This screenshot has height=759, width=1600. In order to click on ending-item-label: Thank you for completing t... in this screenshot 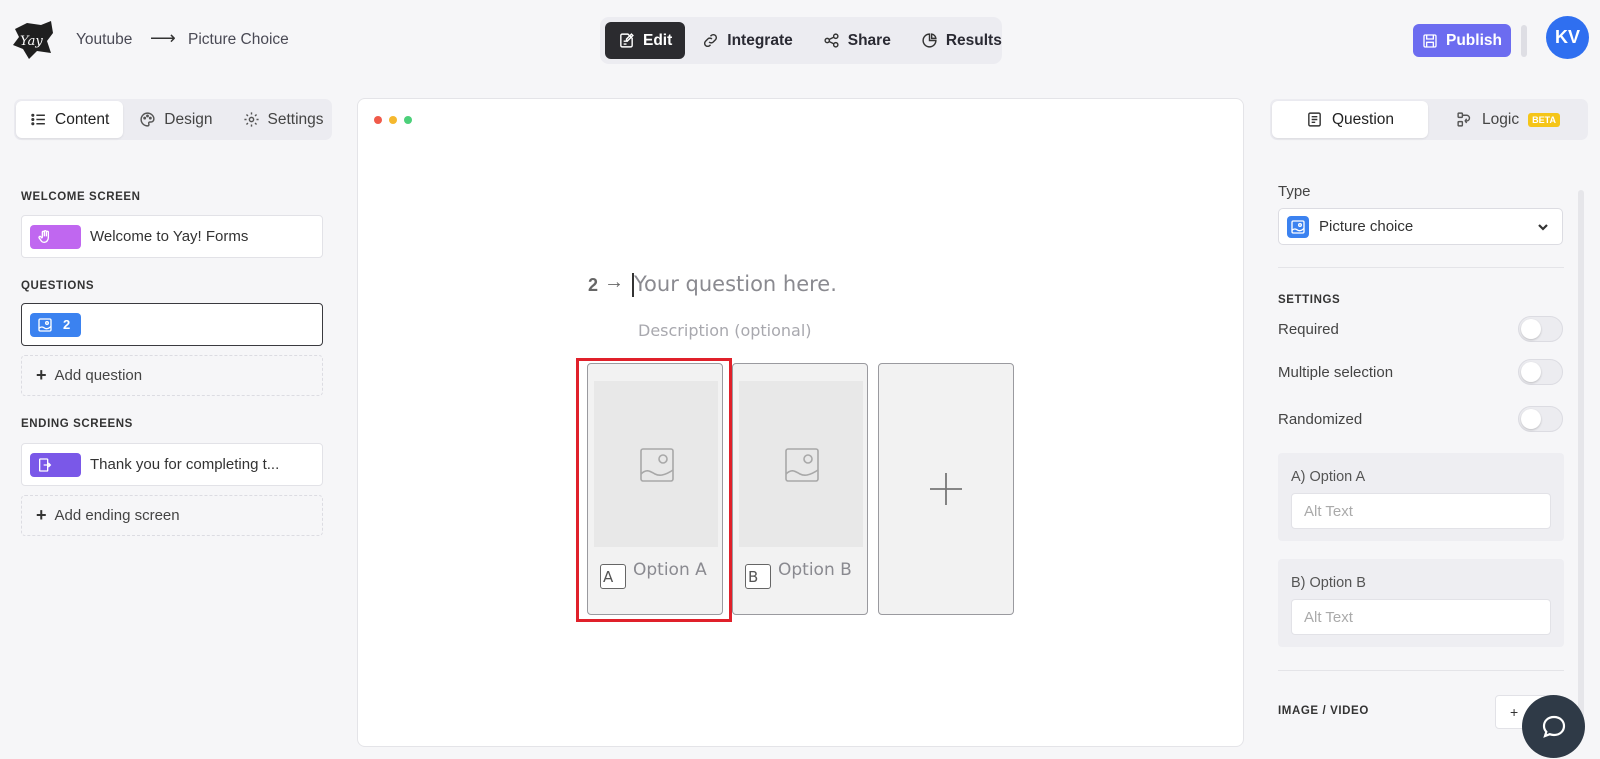, I will do `click(185, 464)`.